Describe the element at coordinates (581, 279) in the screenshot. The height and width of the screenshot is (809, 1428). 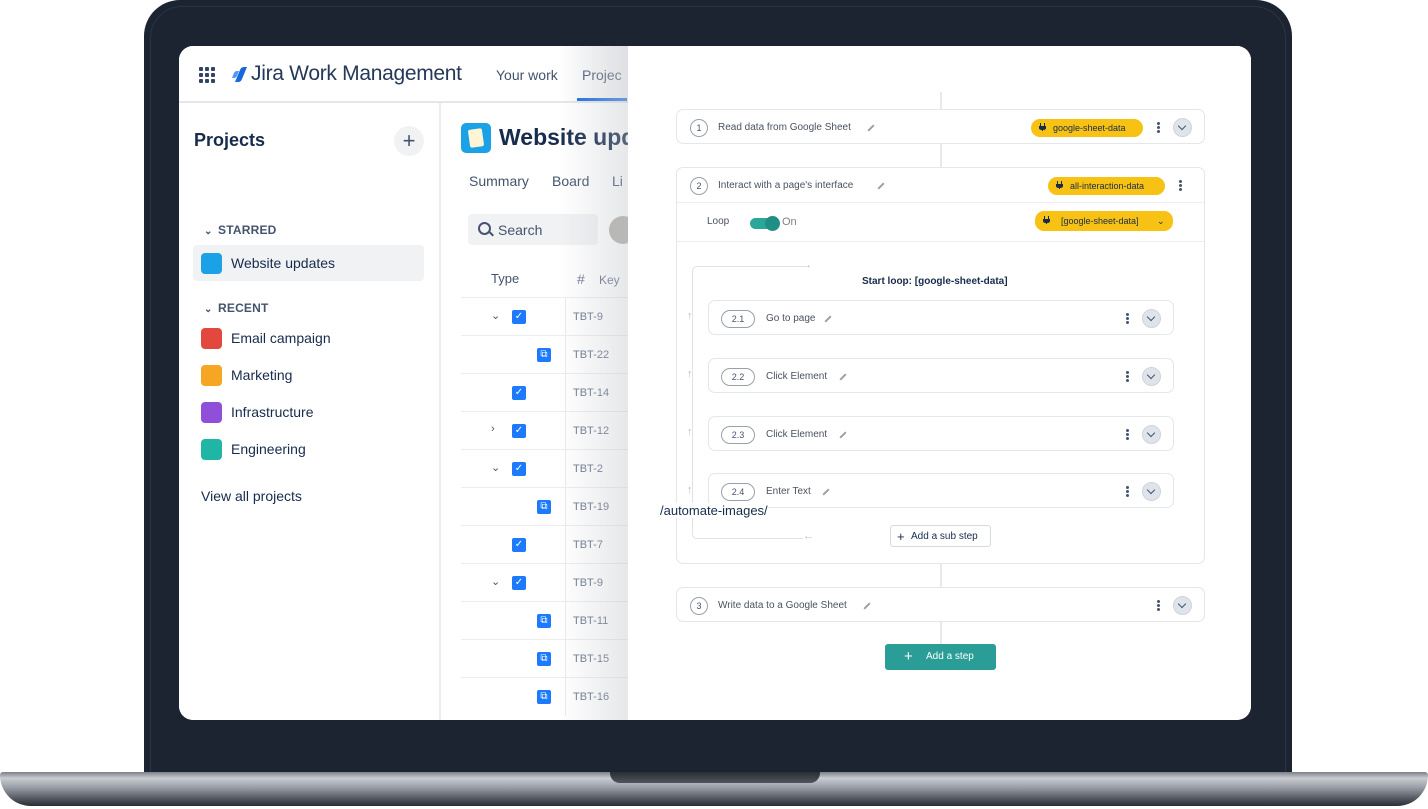
I see `hash-icon: #` at that location.